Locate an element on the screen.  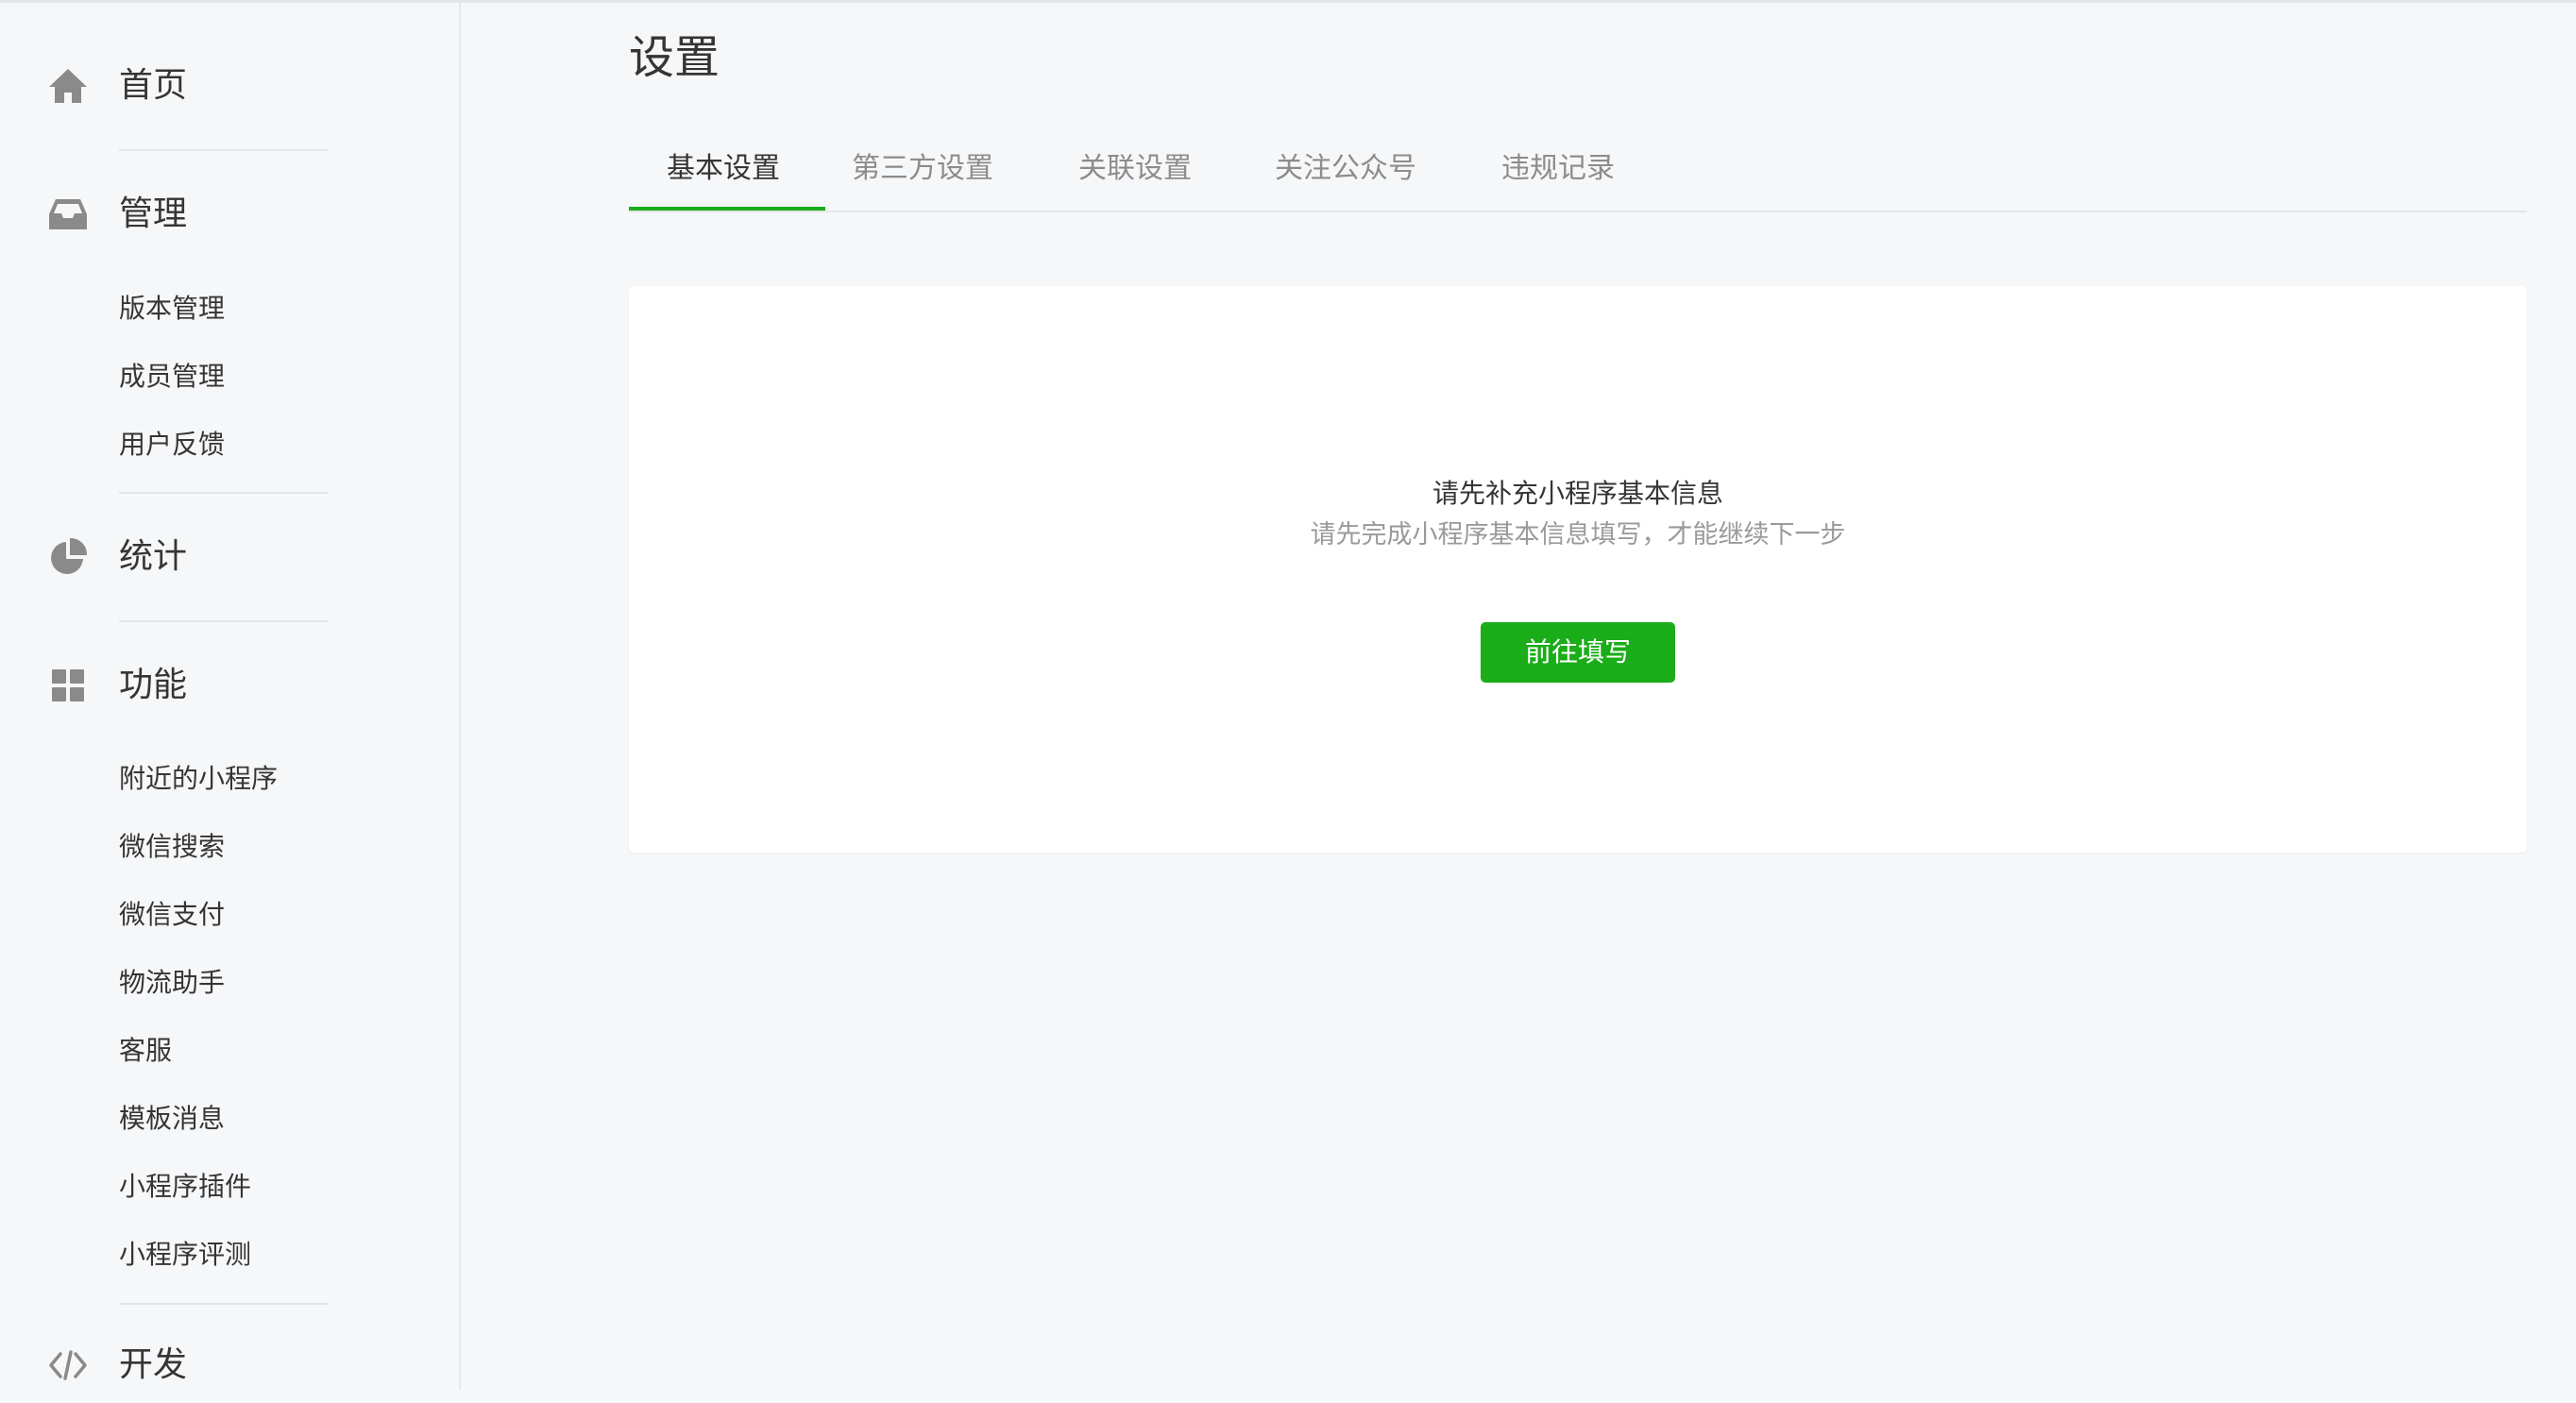
sidebar-item-template-messages: 模板消息 is located at coordinates (172, 1119).